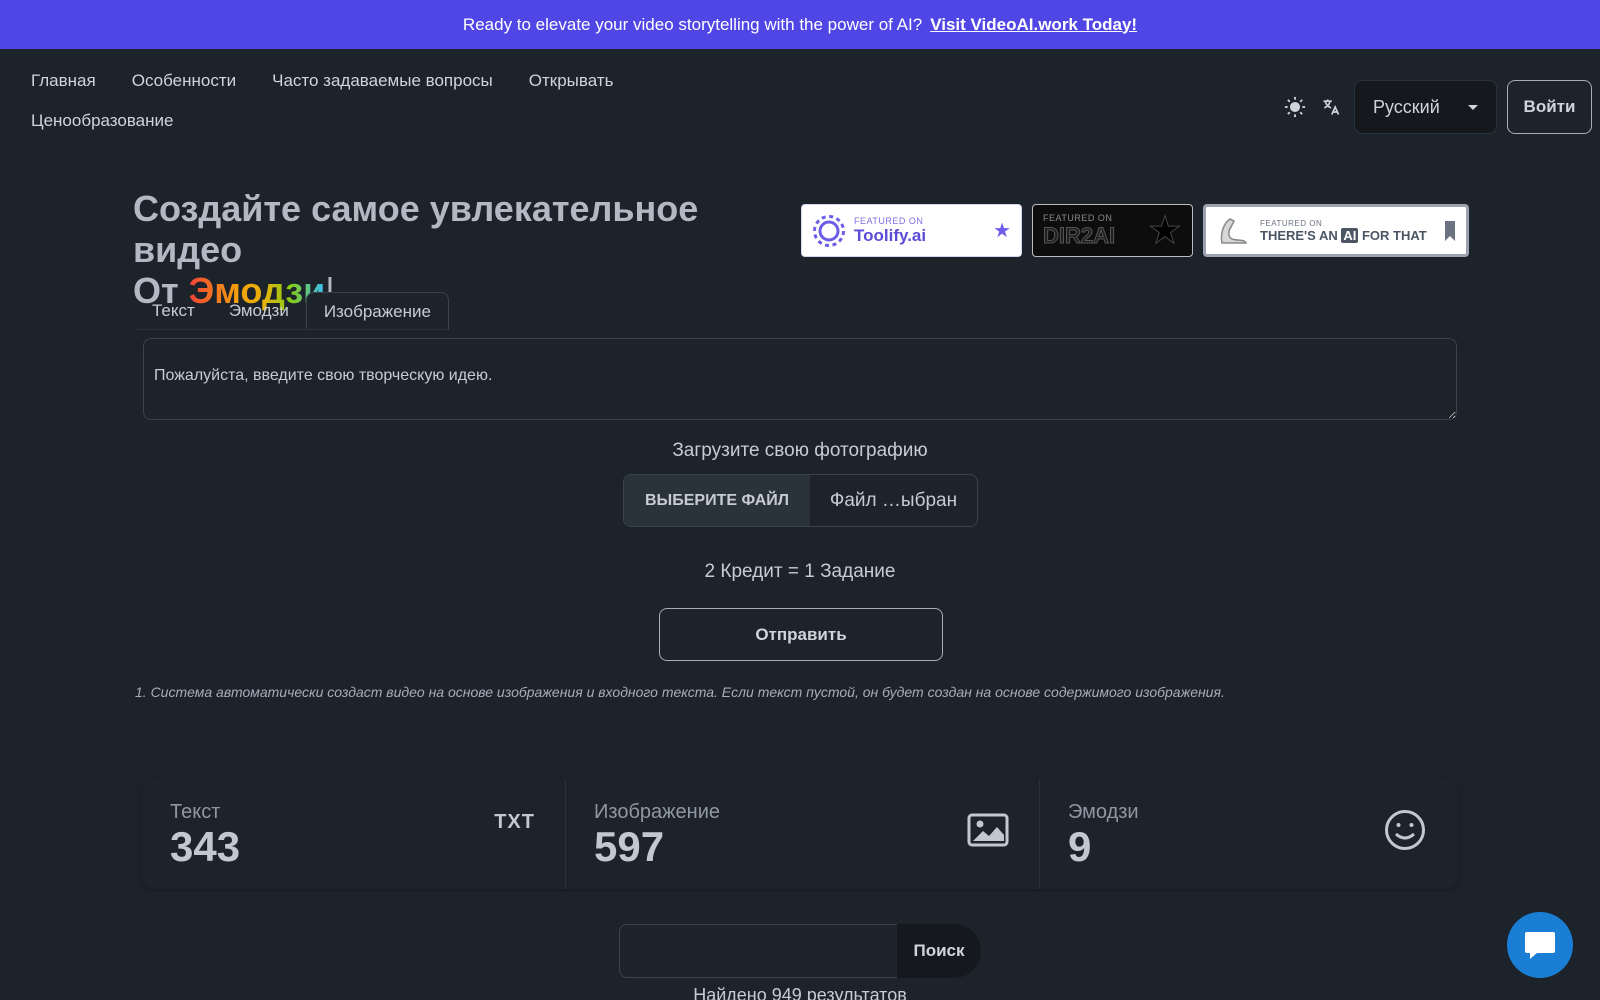 This screenshot has width=1600, height=1000. Describe the element at coordinates (717, 500) in the screenshot. I see `choose-file-button: ВЫБЕРИТЕ ФАЙЛ` at that location.